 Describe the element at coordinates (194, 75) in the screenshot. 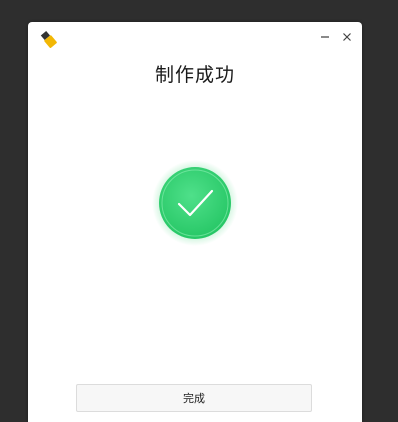

I see `dialog-title: 制作成功` at that location.